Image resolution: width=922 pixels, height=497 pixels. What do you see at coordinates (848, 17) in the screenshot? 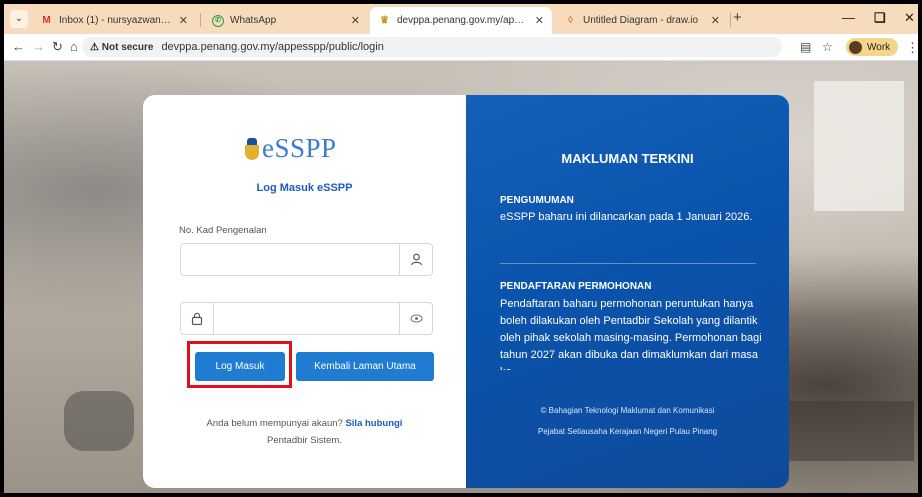
I see `minimize-icon: —` at bounding box center [848, 17].